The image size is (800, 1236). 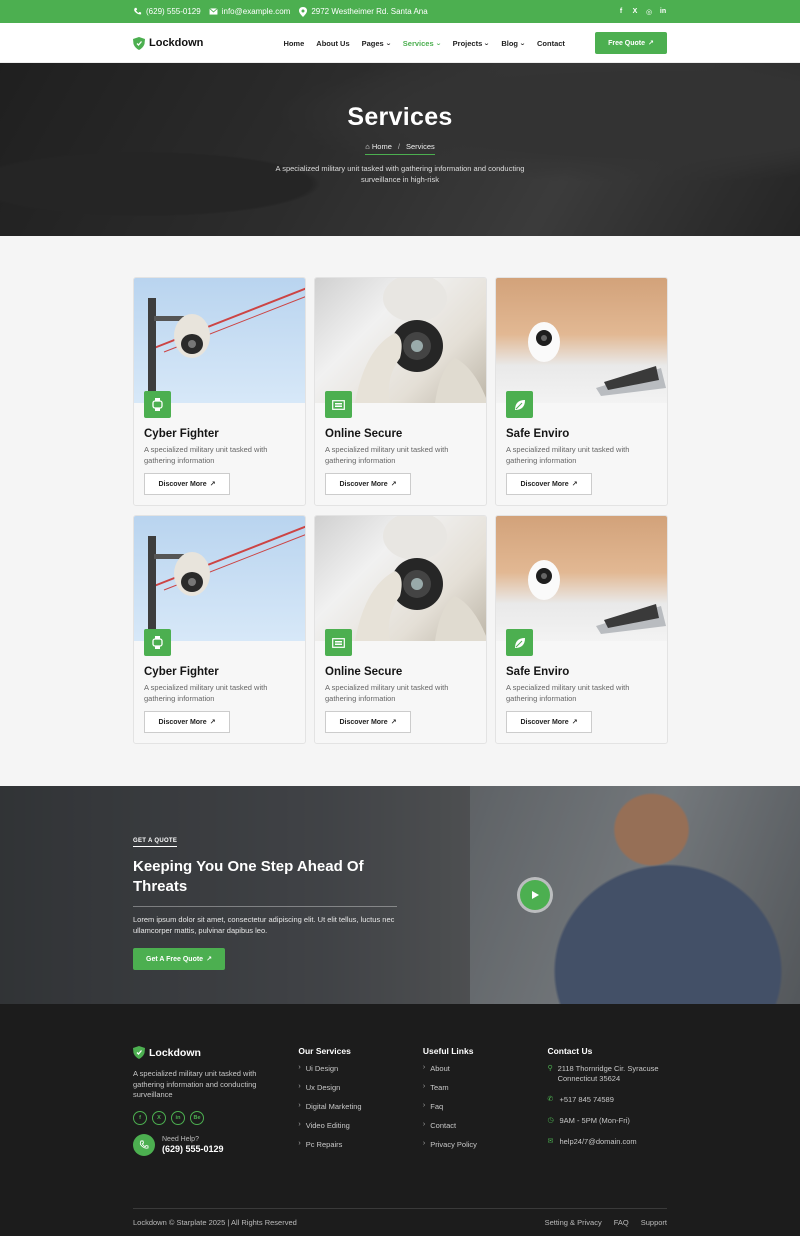 I want to click on footer-social: f X in Be, so click(x=215, y=1117).